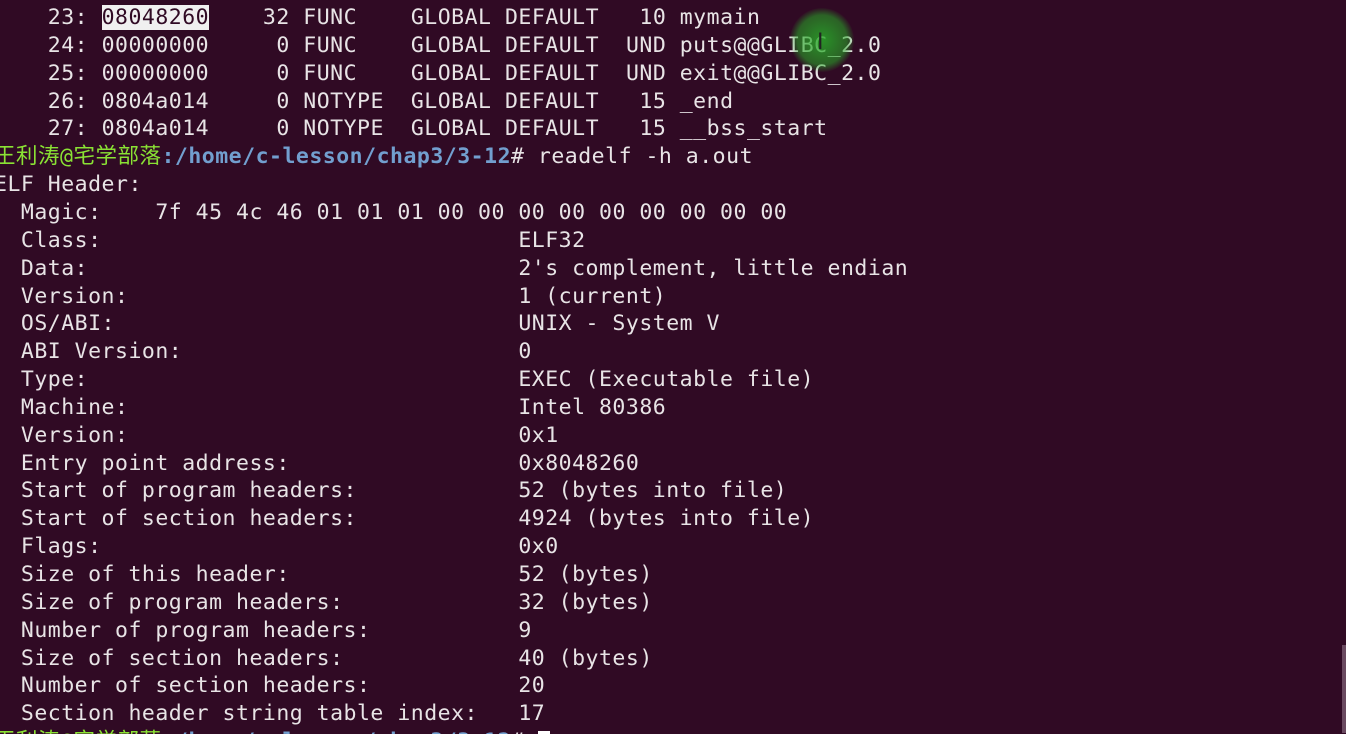 The image size is (1346, 734). Describe the element at coordinates (343, 731) in the screenshot. I see `prompt-path: /home/c-lesson/chap3/3-12` at that location.